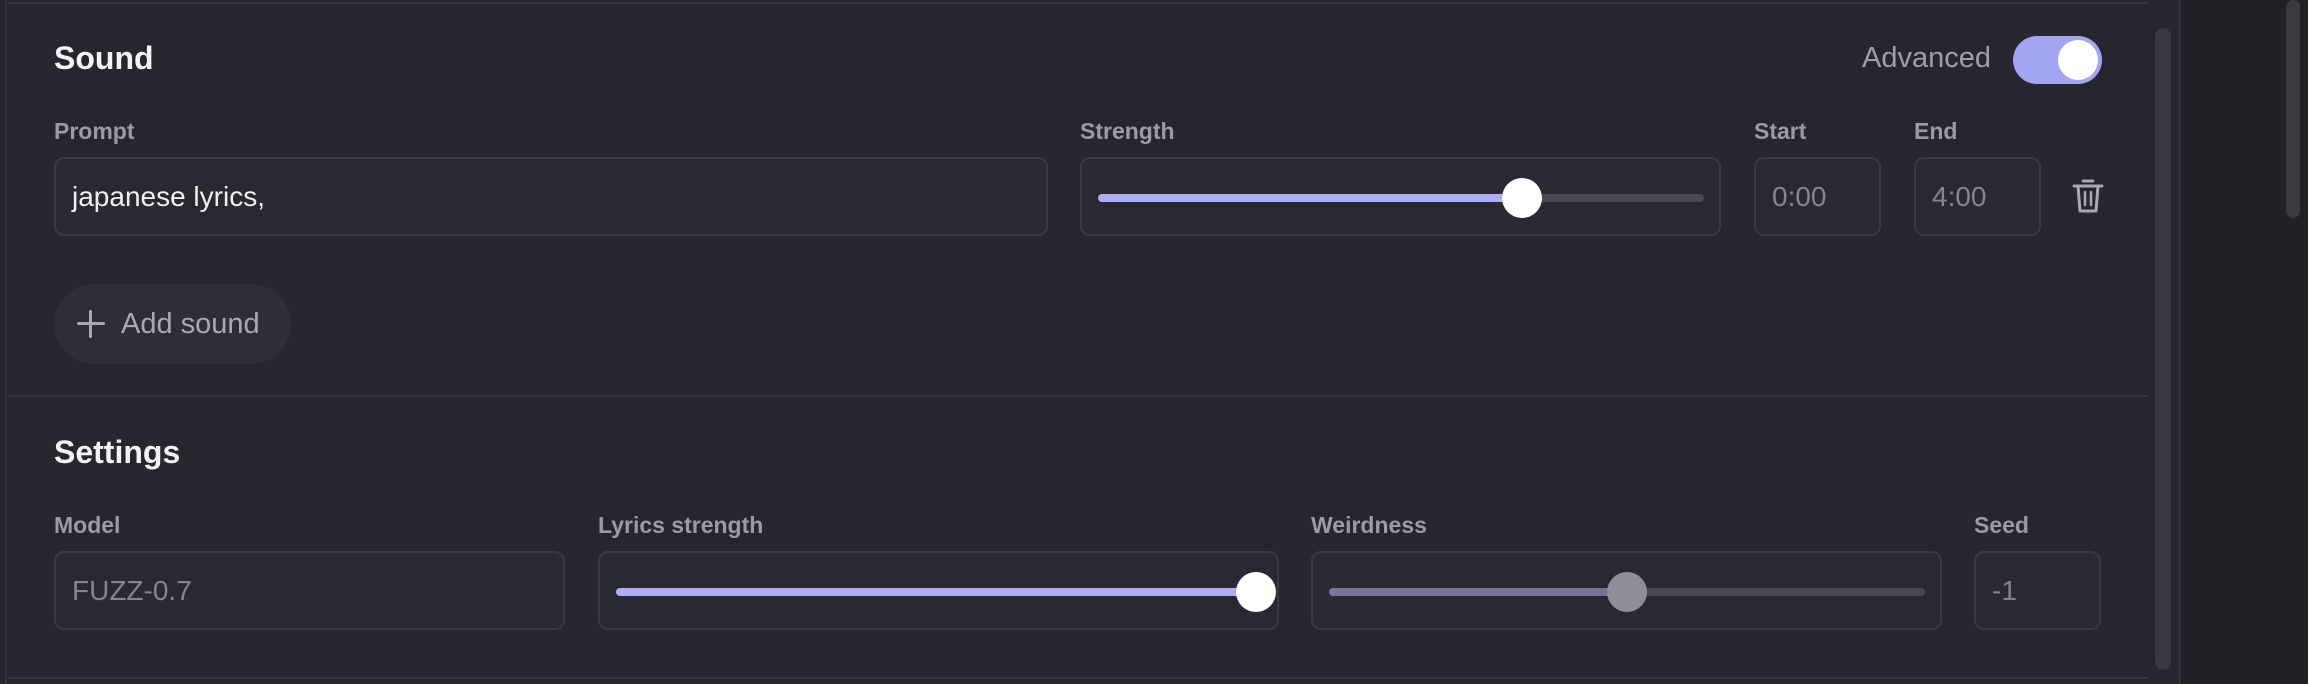  I want to click on start-label: Start, so click(1780, 131).